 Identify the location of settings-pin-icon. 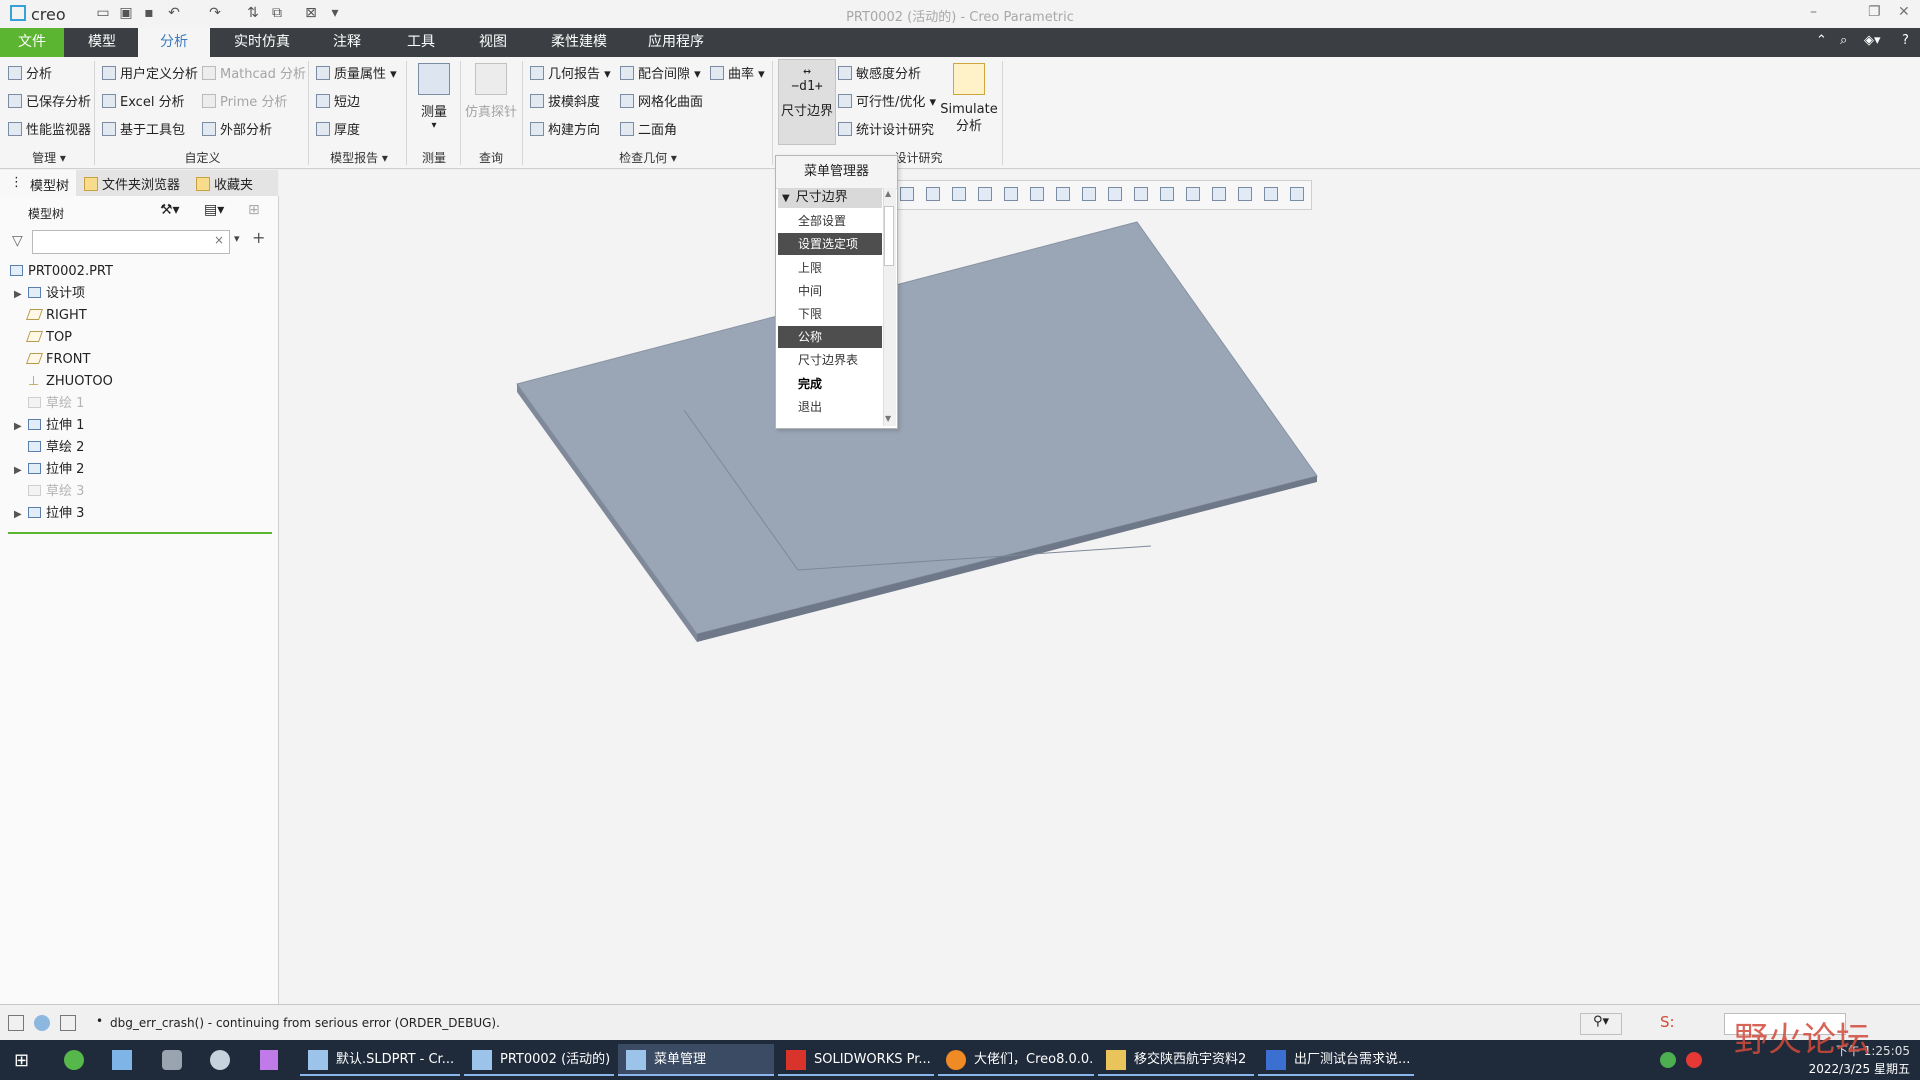
(172, 1060).